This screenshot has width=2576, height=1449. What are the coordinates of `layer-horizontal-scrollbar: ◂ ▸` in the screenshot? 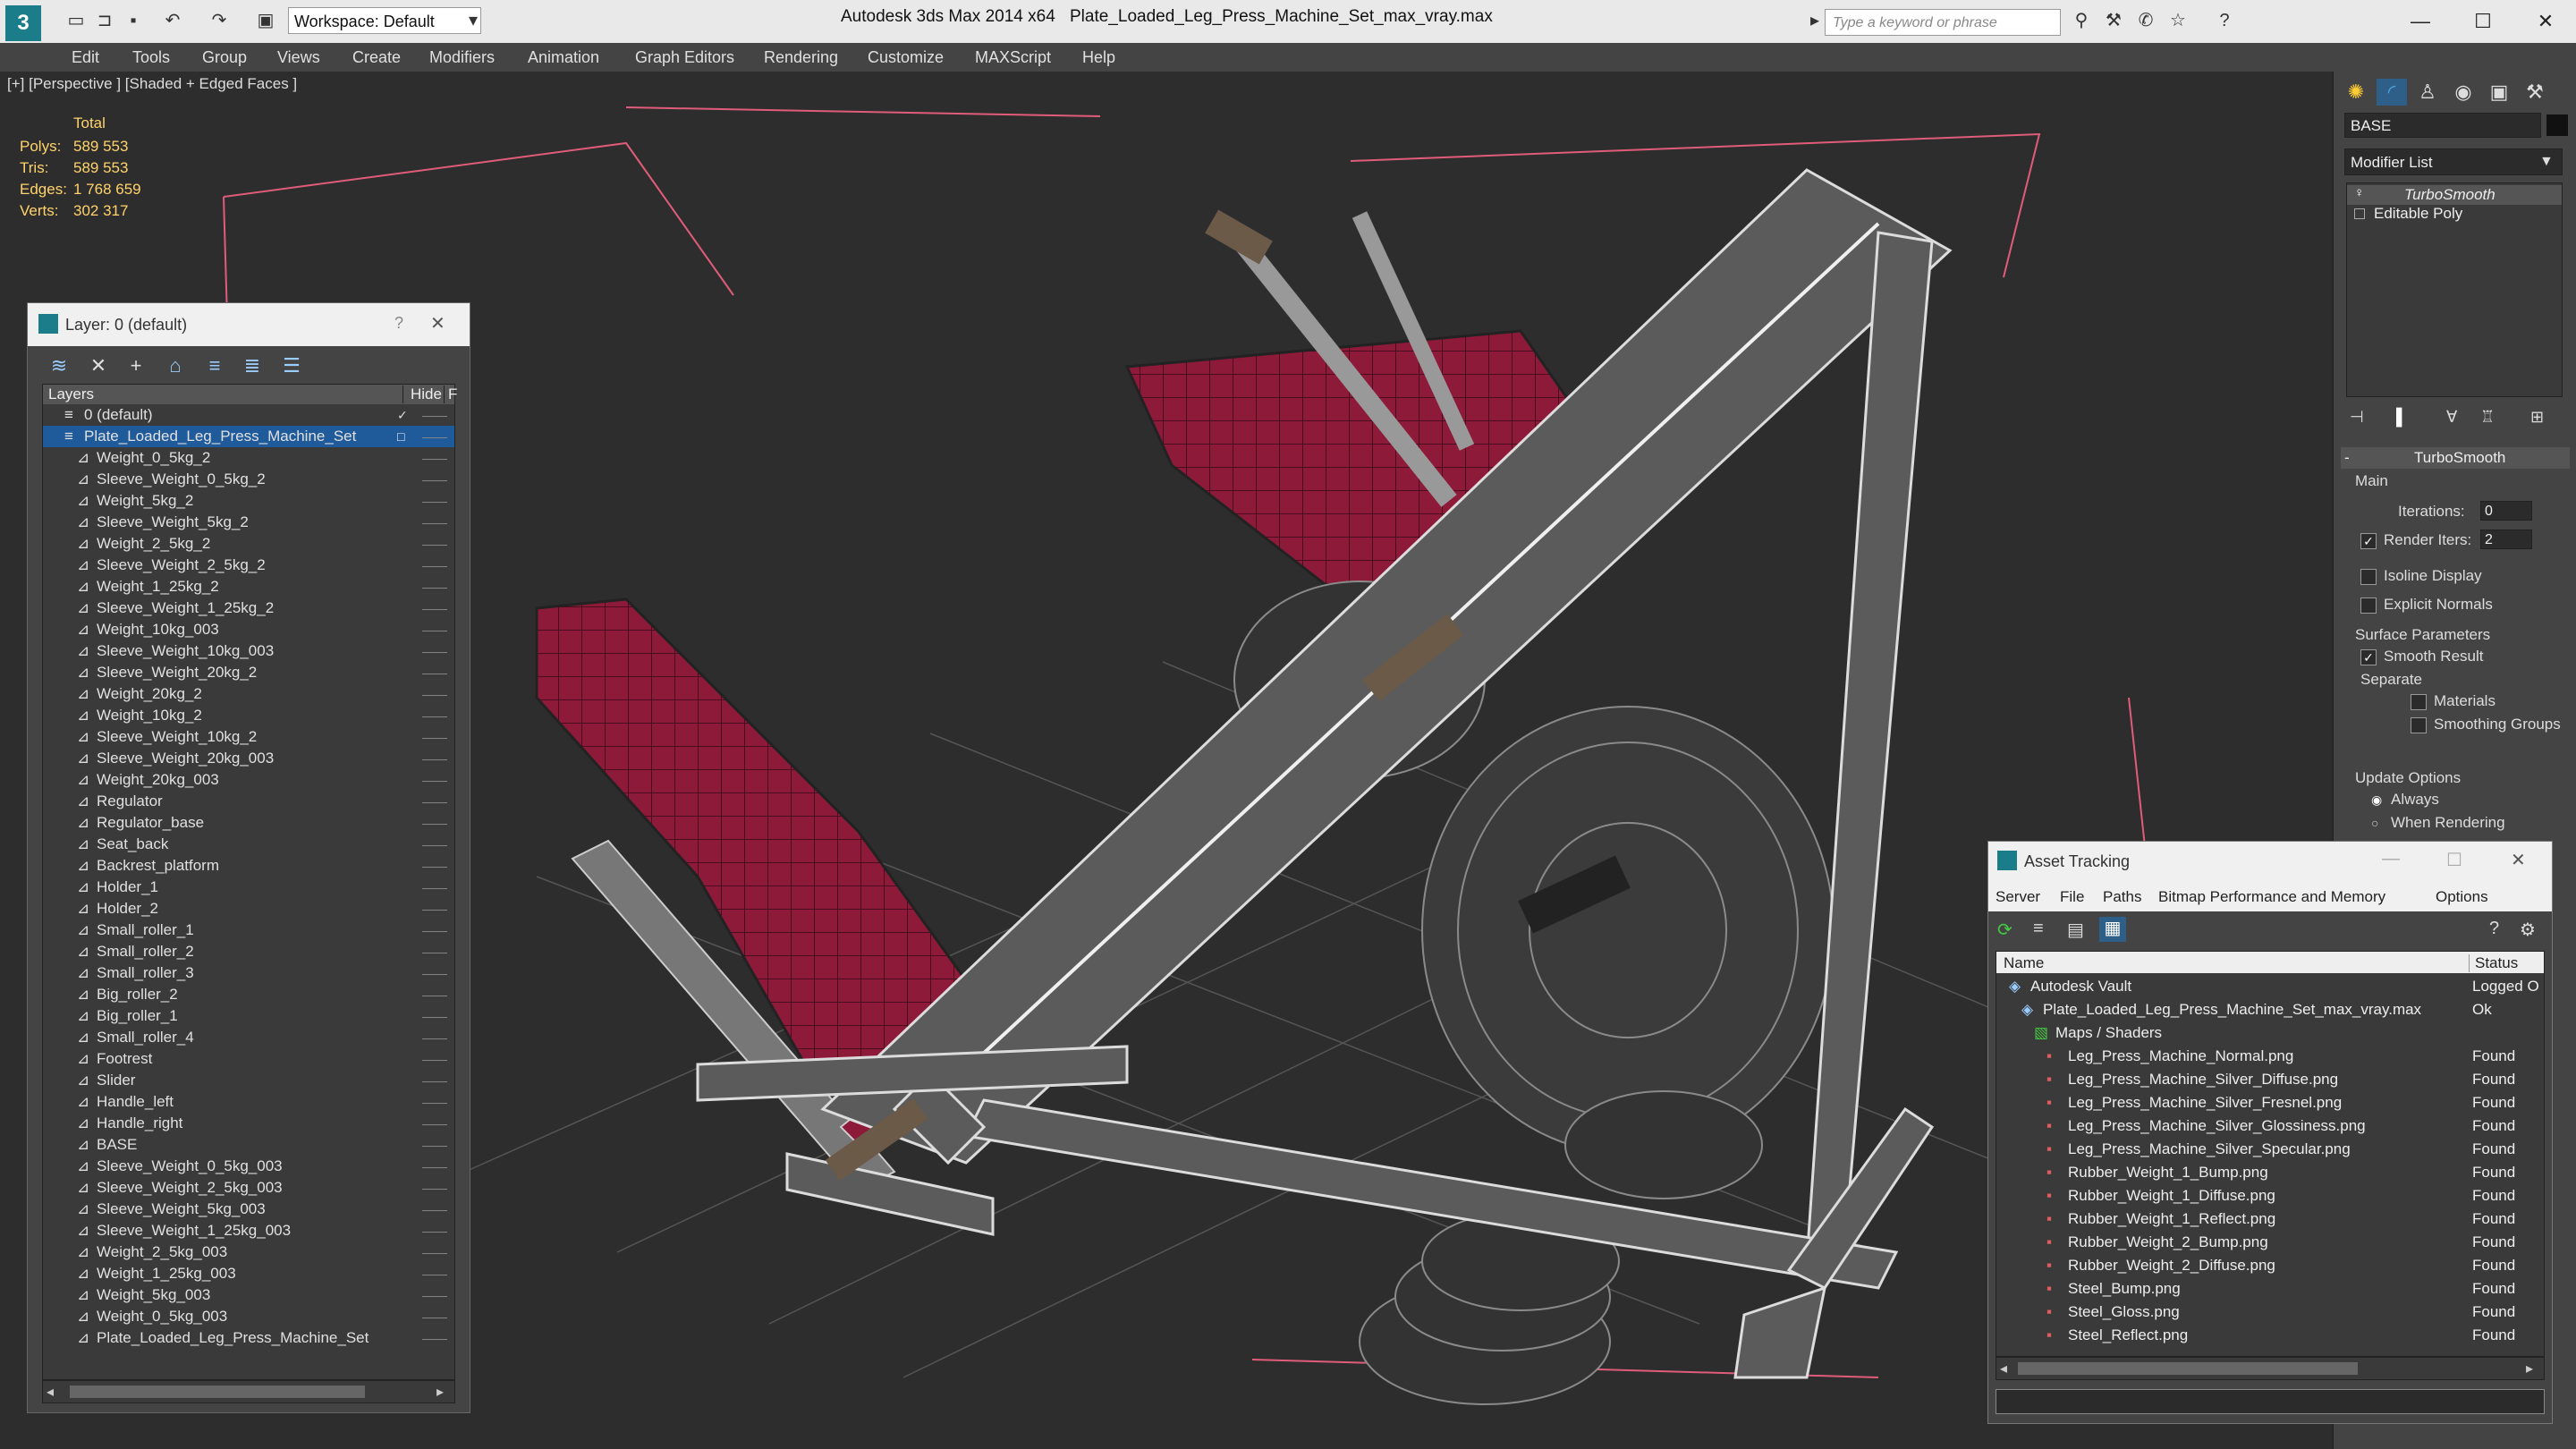 It's located at (248, 1391).